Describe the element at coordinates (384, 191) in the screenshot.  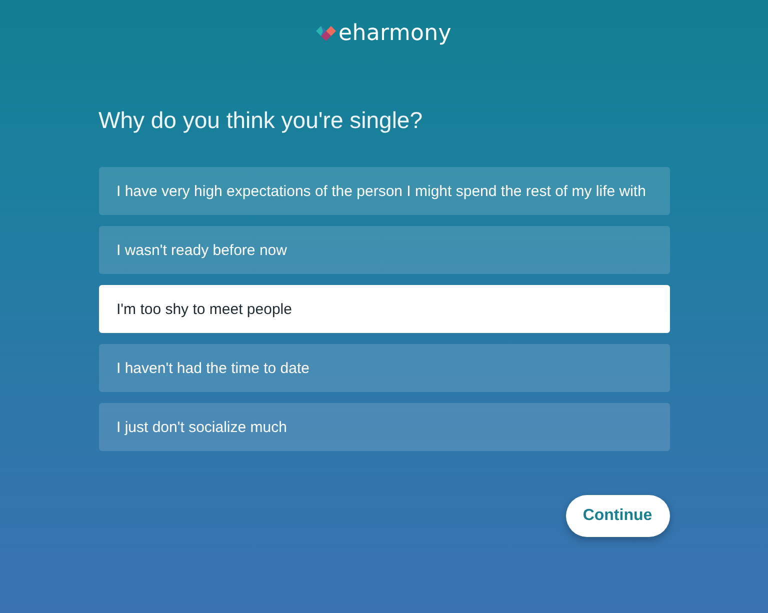
I see `answer-option: I have very high expectations of the person I might spend the rest of my life with` at that location.